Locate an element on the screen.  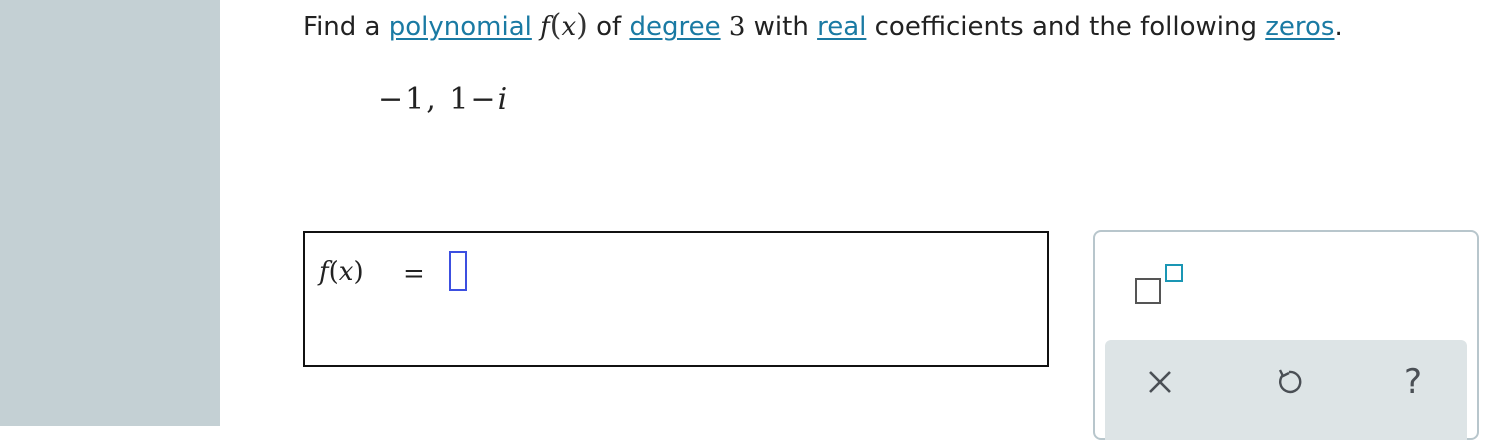
period: . is located at coordinates (1338, 27).